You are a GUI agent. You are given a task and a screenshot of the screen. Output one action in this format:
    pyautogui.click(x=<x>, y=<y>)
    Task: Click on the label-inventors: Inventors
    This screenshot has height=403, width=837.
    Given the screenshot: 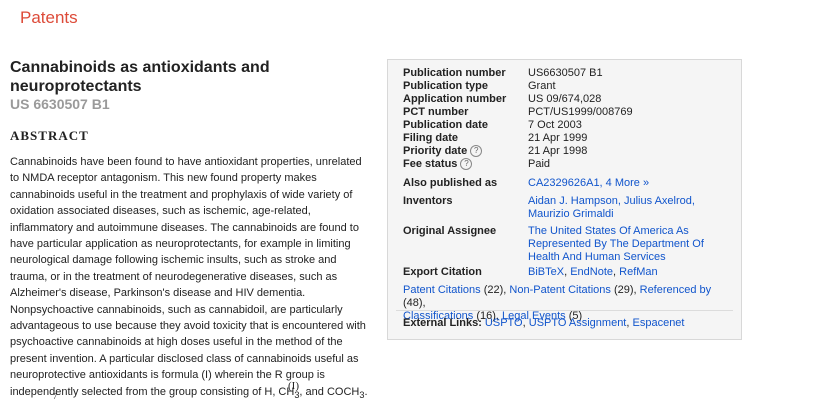 What is the action you would take?
    pyautogui.click(x=428, y=201)
    